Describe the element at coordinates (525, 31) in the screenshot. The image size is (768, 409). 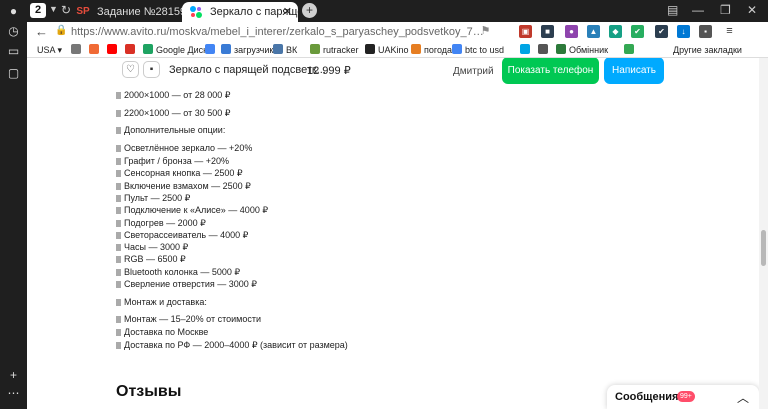
I see `extension-icon: ▣` at that location.